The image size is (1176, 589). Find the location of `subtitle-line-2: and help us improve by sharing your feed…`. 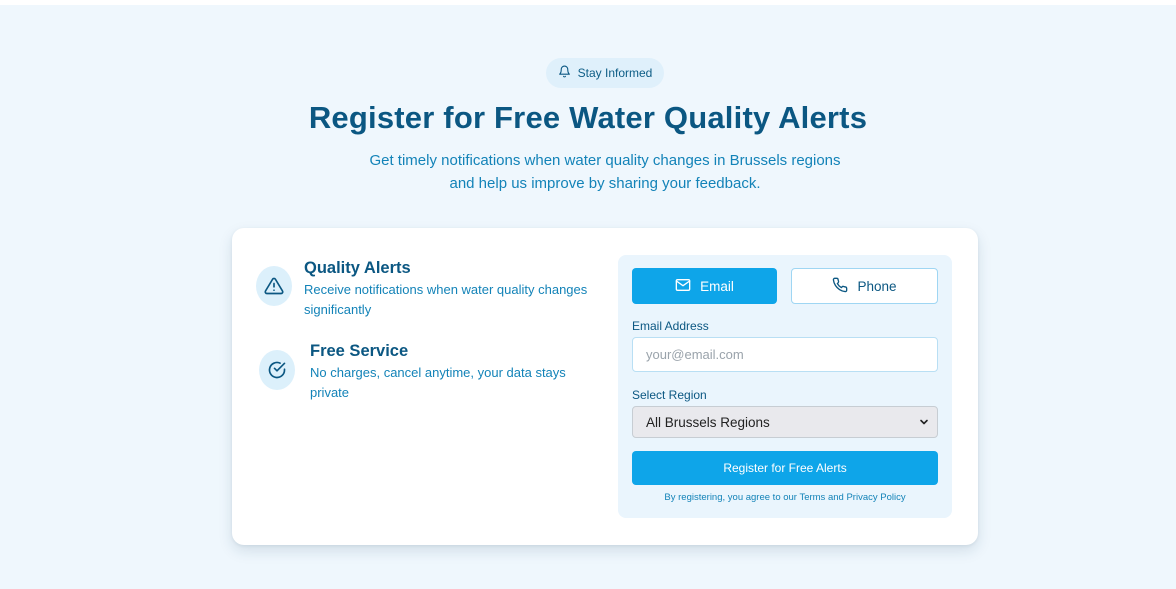

subtitle-line-2: and help us improve by sharing your feed… is located at coordinates (605, 183).